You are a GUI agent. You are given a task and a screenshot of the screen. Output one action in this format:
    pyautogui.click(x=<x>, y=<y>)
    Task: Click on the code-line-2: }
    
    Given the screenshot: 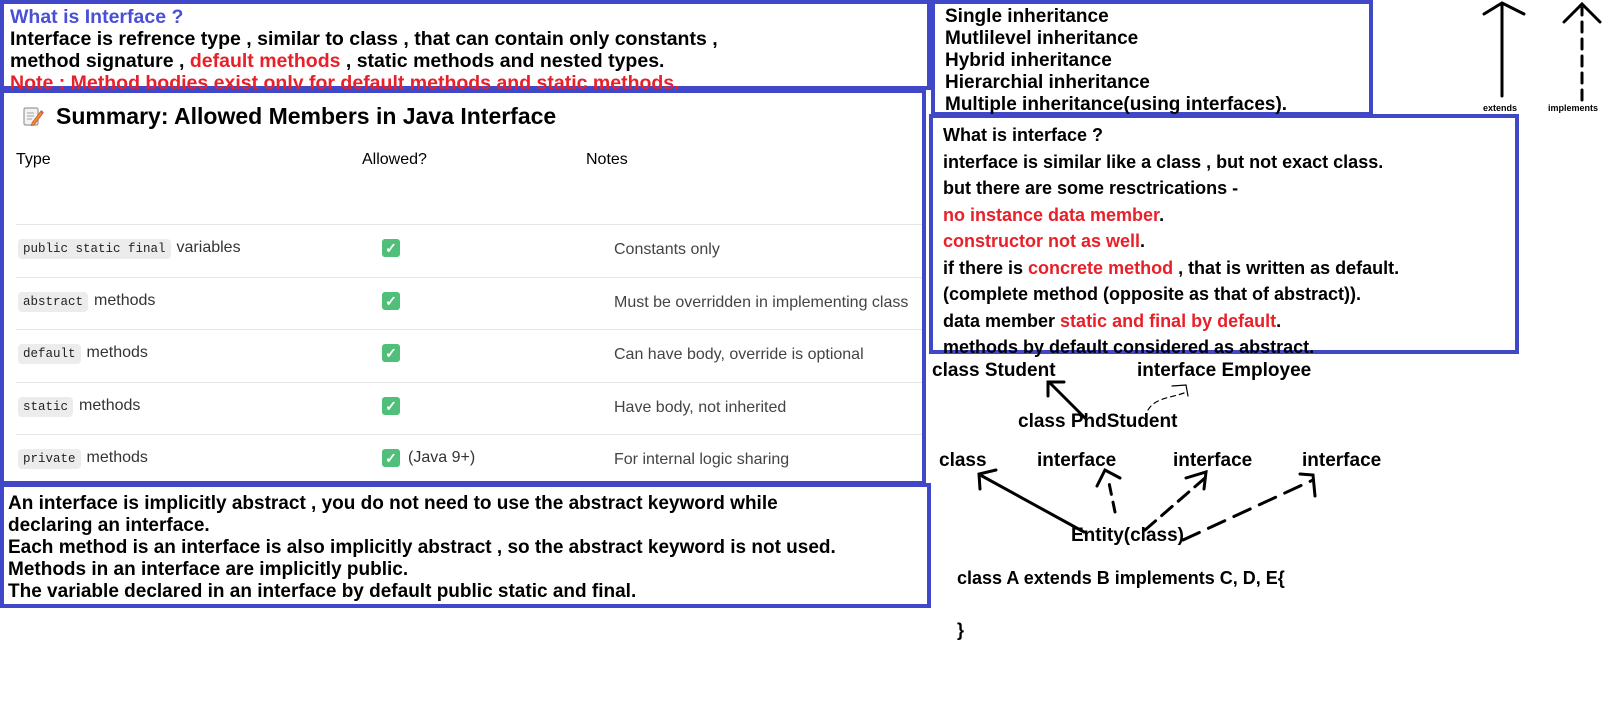 What is the action you would take?
    pyautogui.click(x=961, y=630)
    